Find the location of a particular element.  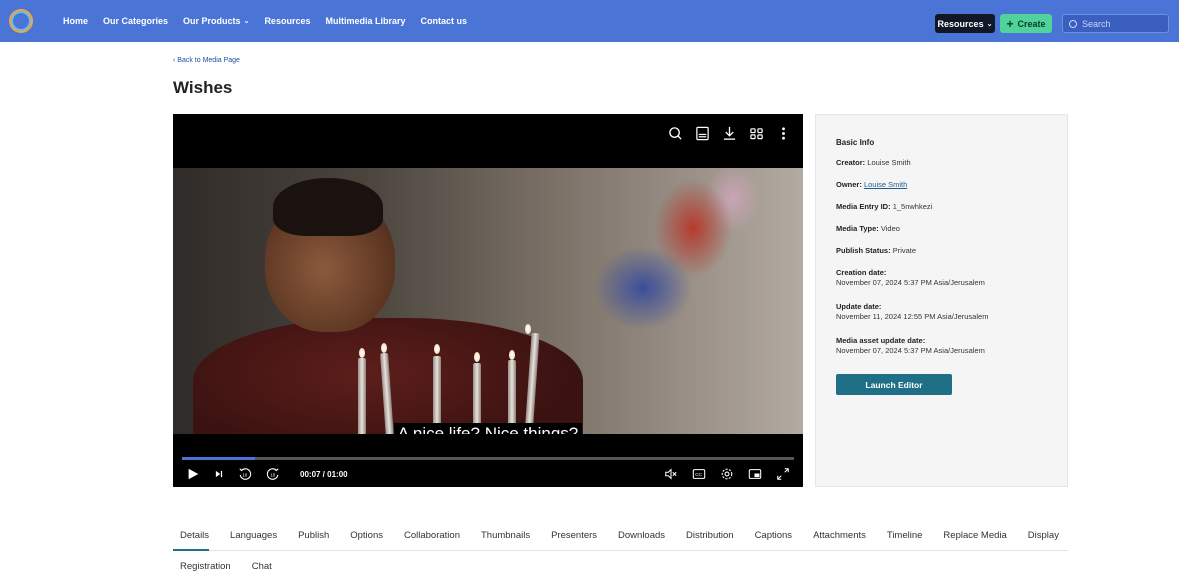

captions-icon: CC is located at coordinates (699, 474).